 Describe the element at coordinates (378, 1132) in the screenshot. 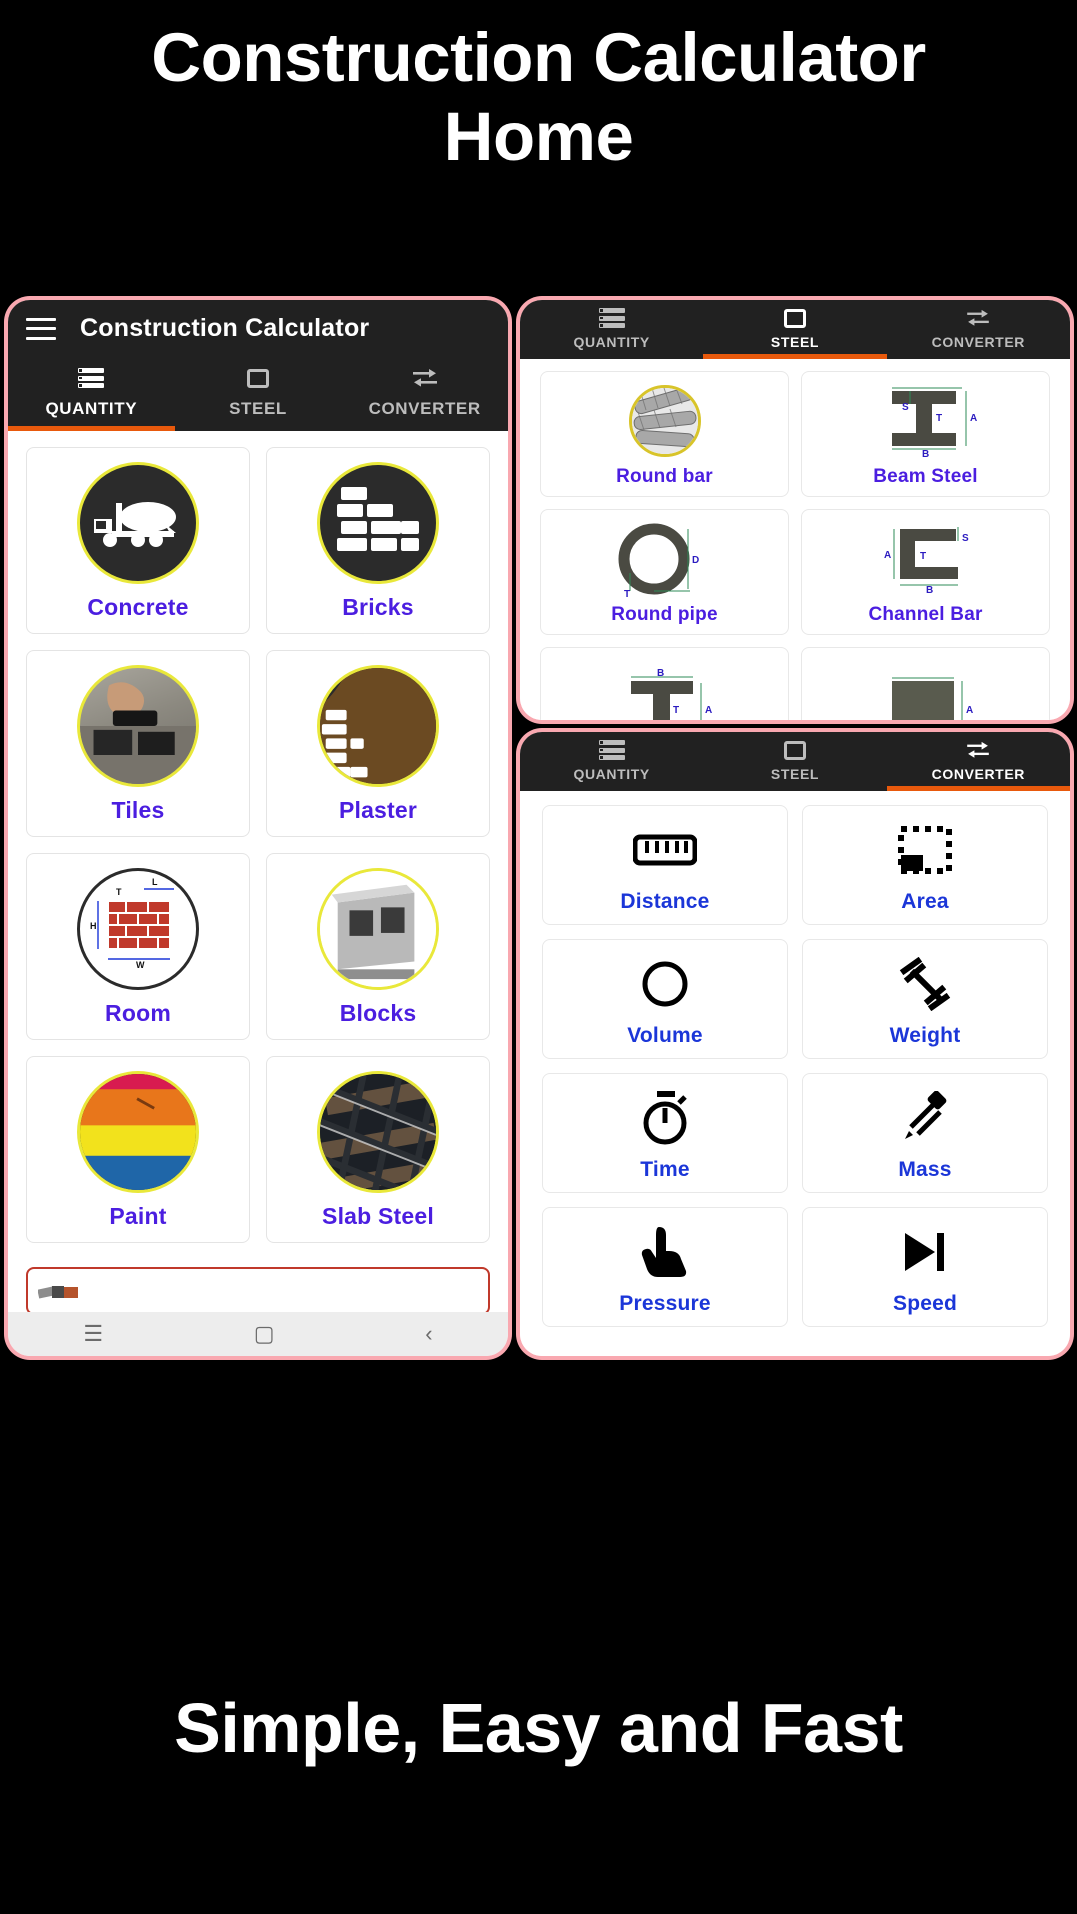

I see `rebar-mesh-photo-icon` at that location.